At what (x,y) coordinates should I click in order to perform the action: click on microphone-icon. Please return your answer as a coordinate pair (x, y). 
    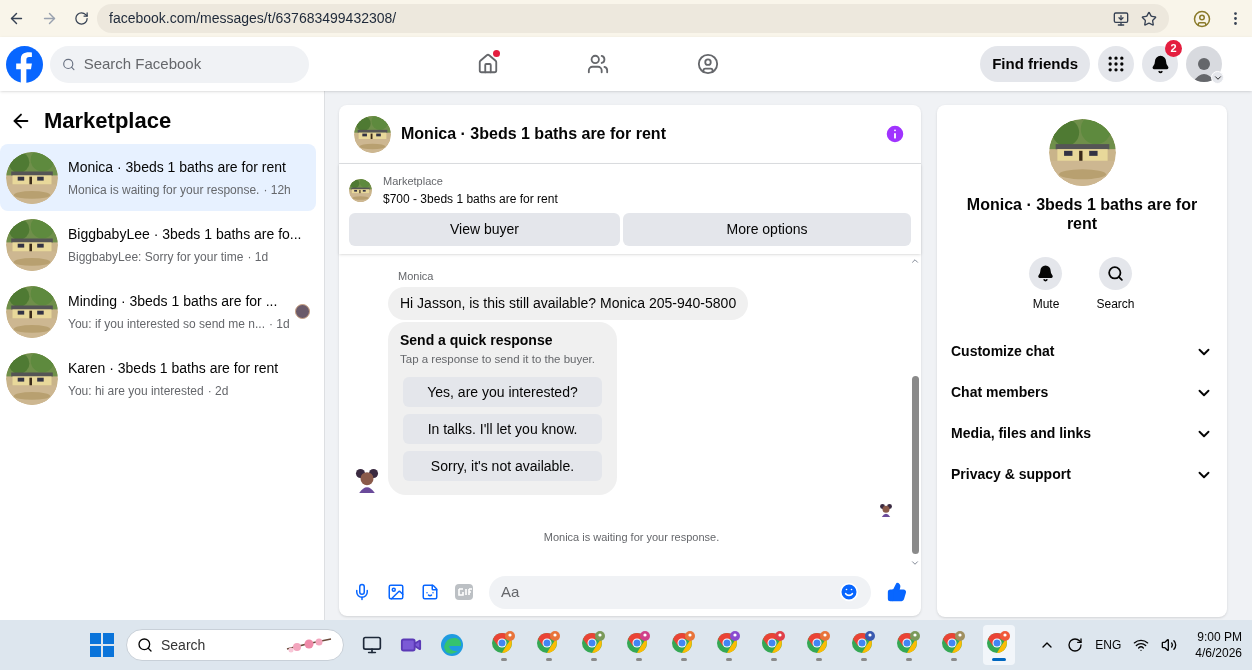
    Looking at the image, I should click on (362, 592).